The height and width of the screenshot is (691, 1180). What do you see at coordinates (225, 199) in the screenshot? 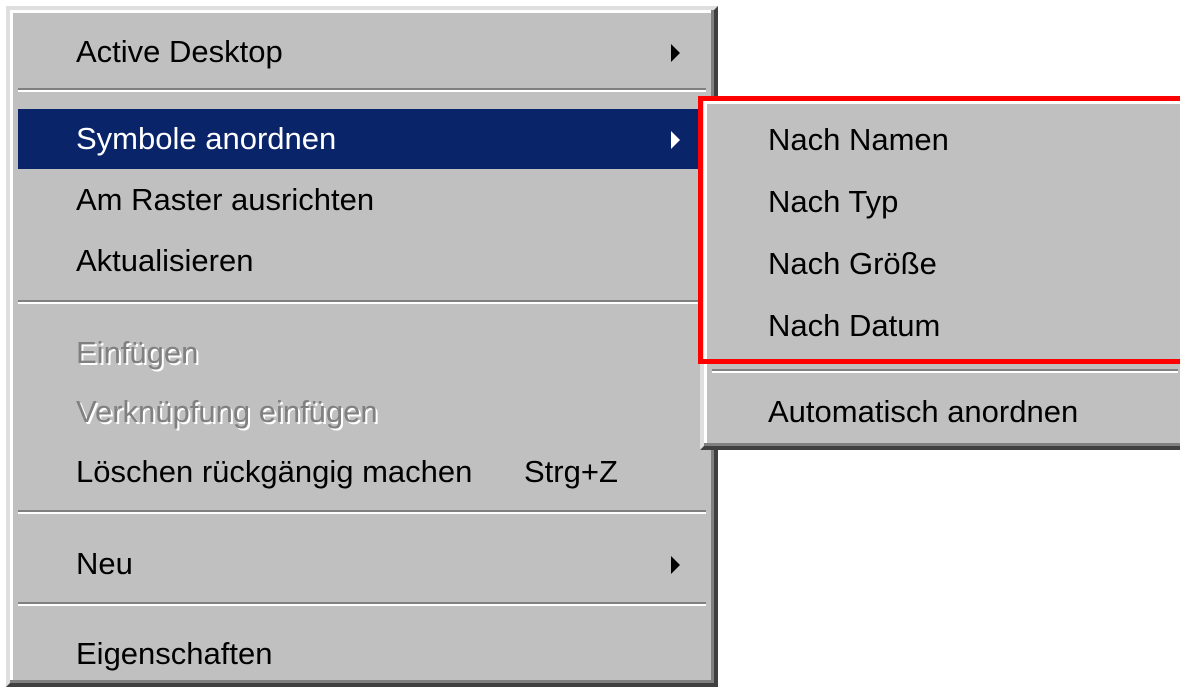
I see `menu-item-label: Am Raster ausrichten` at bounding box center [225, 199].